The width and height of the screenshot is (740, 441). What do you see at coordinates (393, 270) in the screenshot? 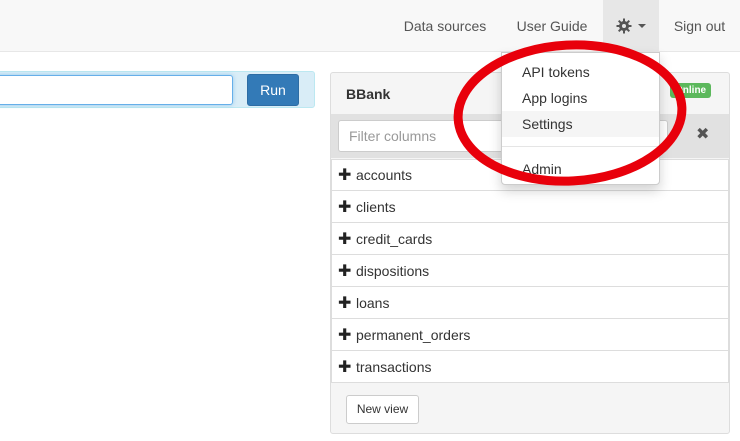
I see `table-name: dispositions` at bounding box center [393, 270].